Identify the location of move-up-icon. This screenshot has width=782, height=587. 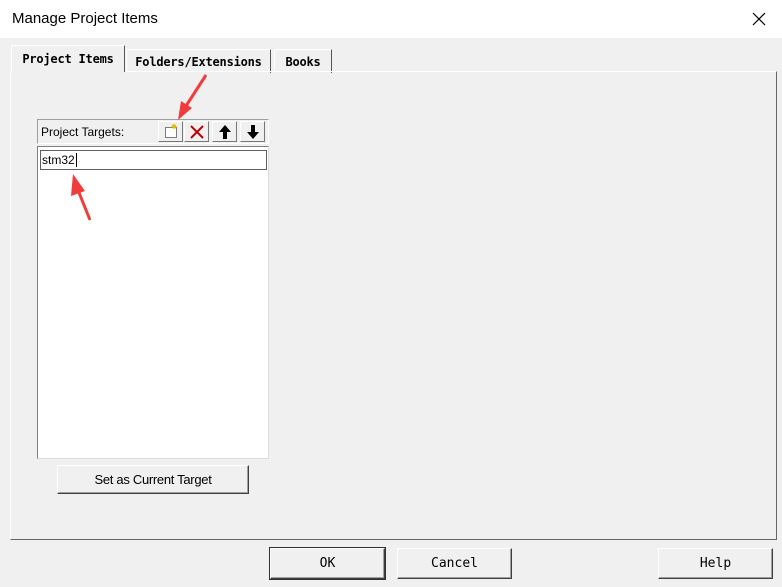
(224, 131).